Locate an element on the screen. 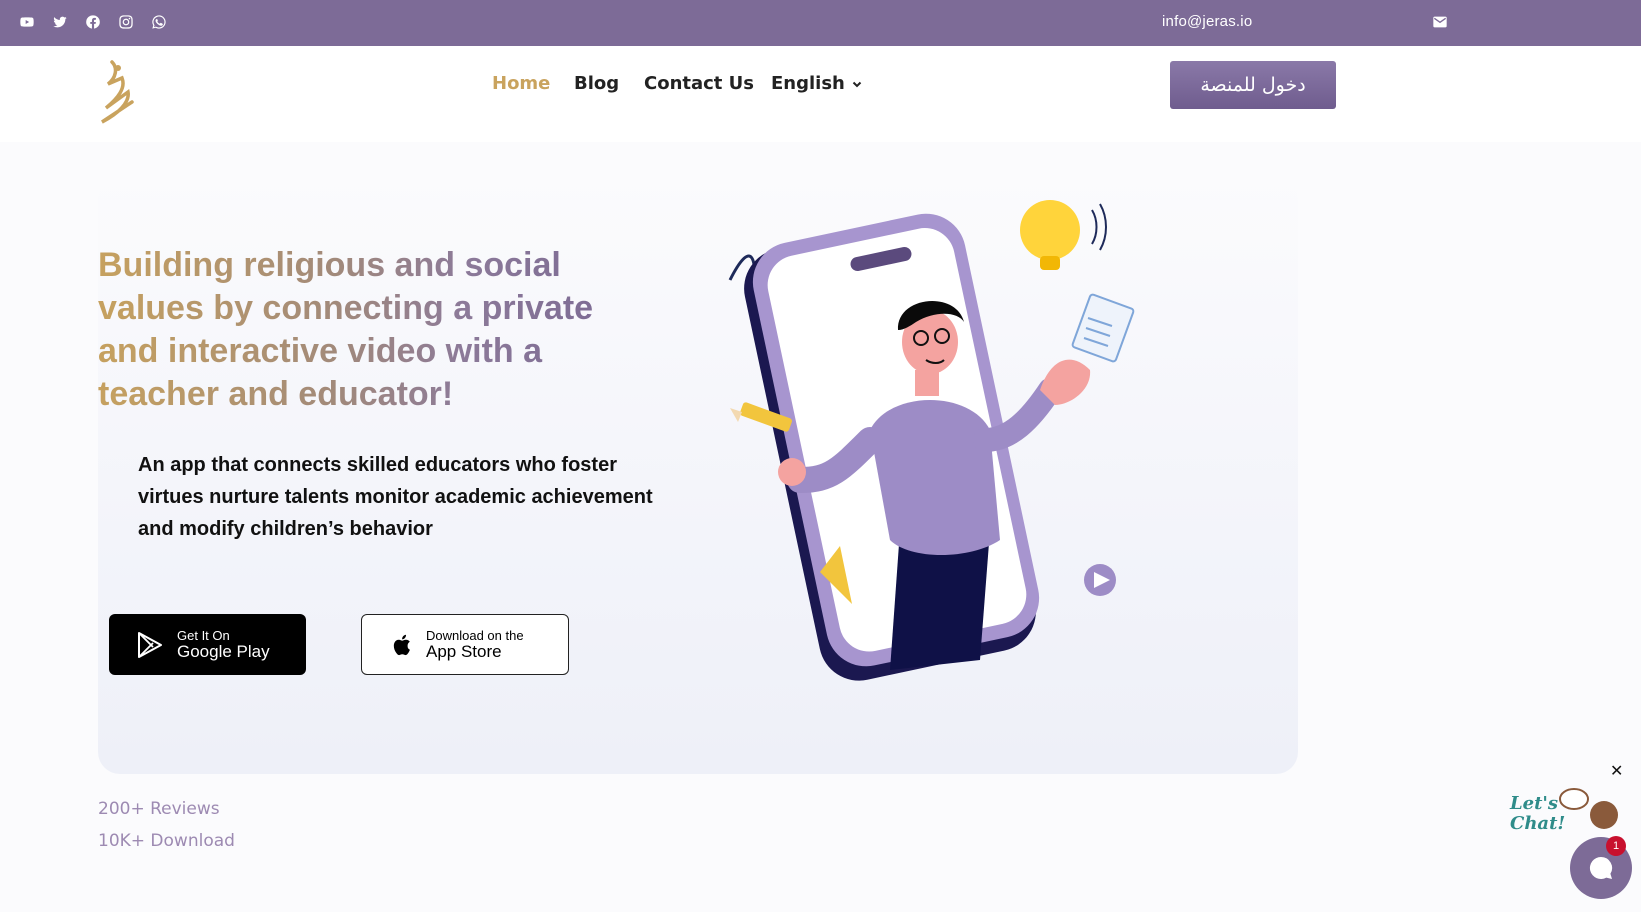 This screenshot has height=912, width=1641. nav-contact-us: Contact Us is located at coordinates (699, 83).